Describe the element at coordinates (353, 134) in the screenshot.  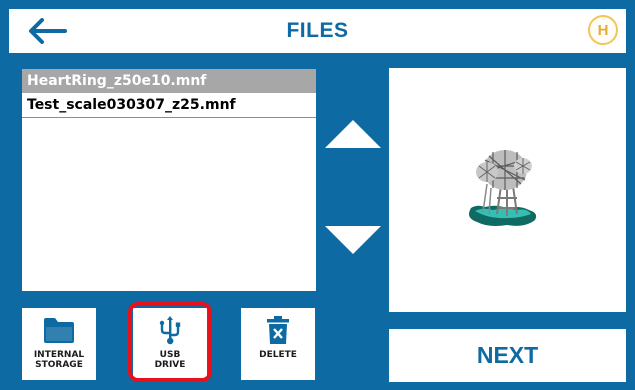
I see `scroll-up-button` at that location.